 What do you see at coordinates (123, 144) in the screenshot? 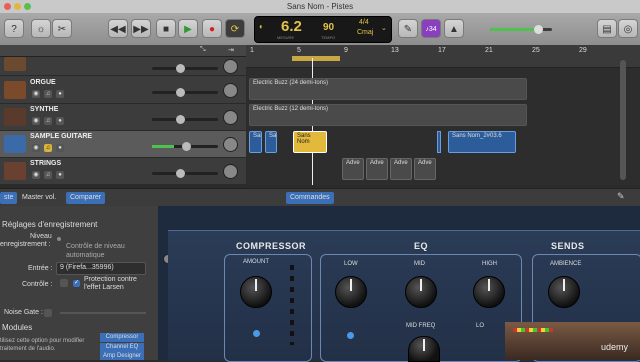
I see `track-row-selected: SAMPLE GUITARE ◉ ♫ ●` at bounding box center [123, 144].